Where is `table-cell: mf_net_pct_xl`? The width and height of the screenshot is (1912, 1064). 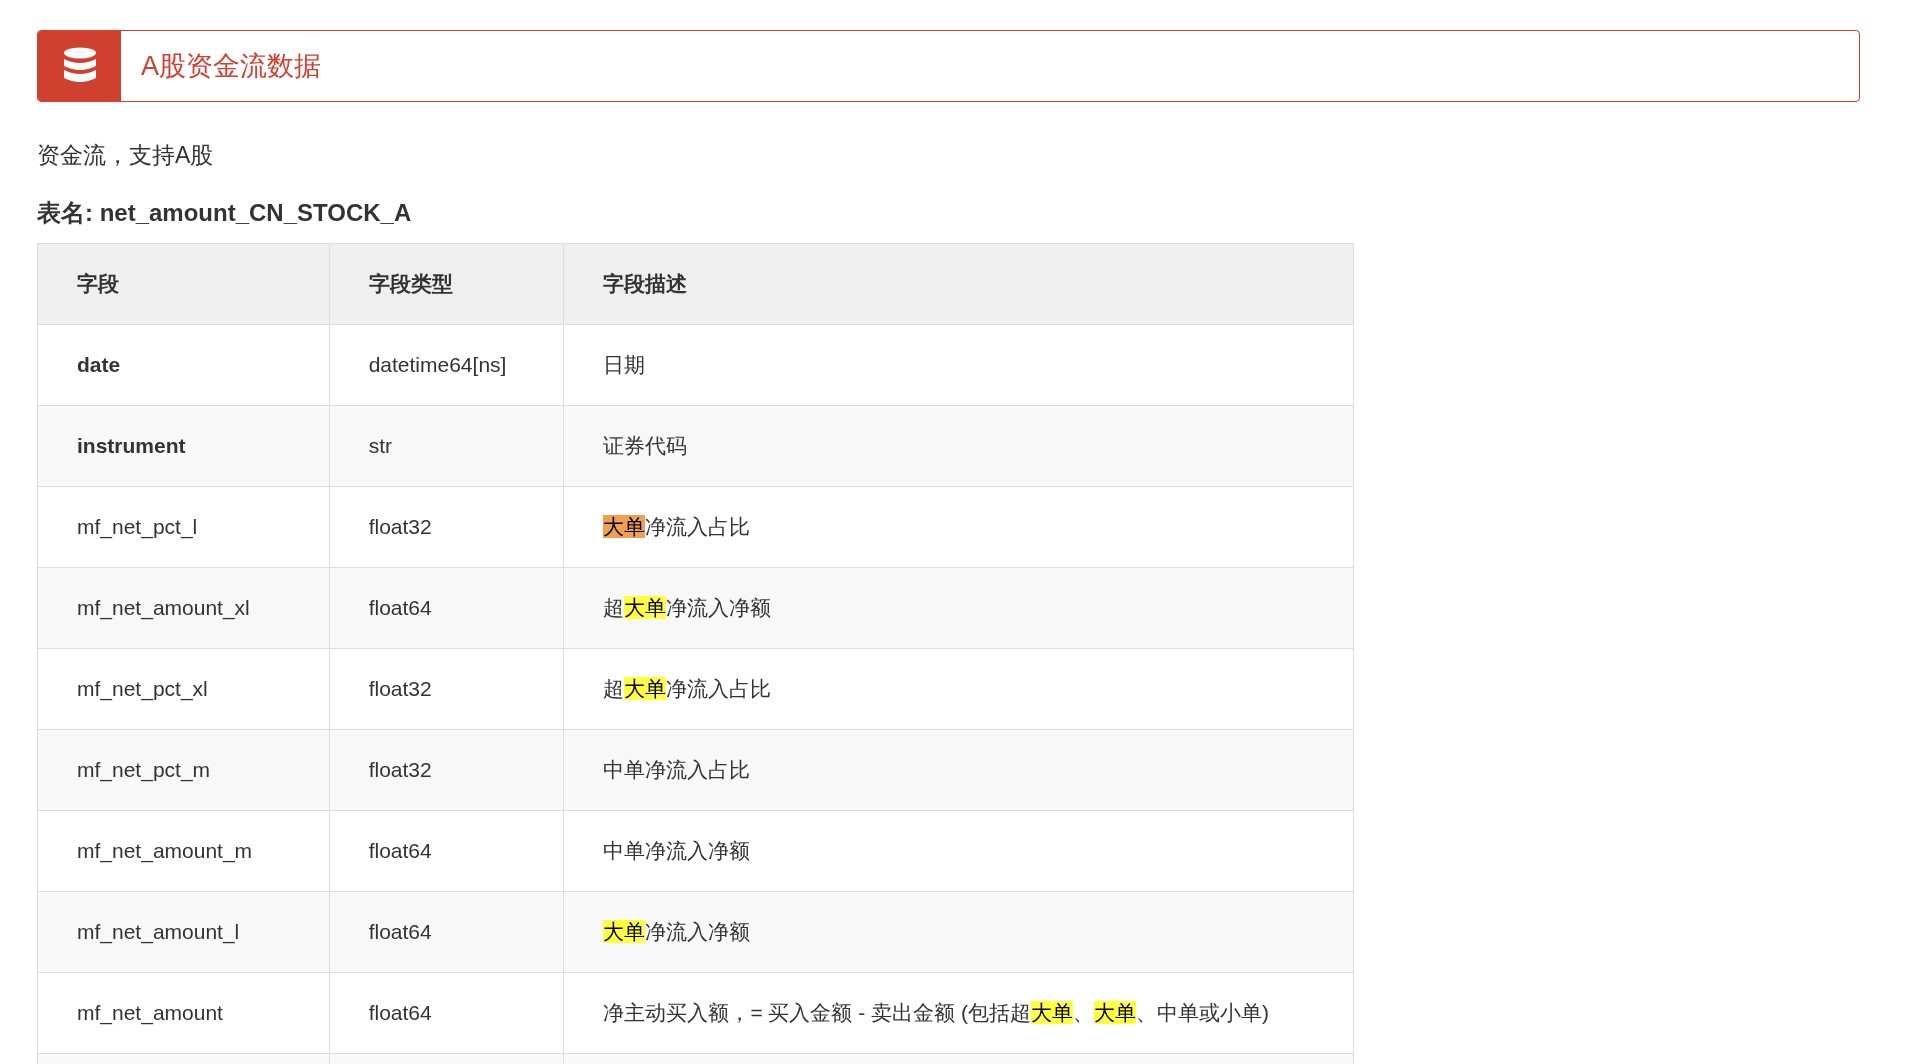
table-cell: mf_net_pct_xl is located at coordinates (183, 689).